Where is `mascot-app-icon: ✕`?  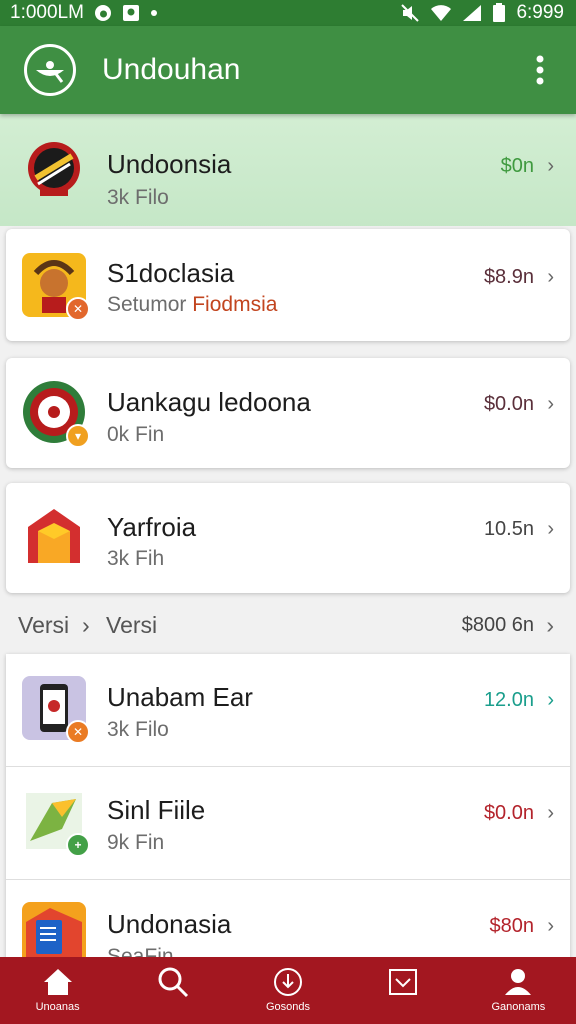 mascot-app-icon: ✕ is located at coordinates (56, 287).